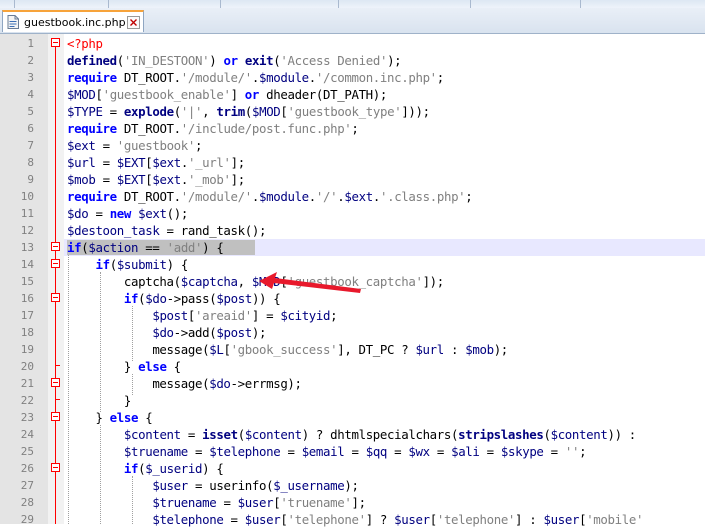  I want to click on line-number: 16, so click(27, 298).